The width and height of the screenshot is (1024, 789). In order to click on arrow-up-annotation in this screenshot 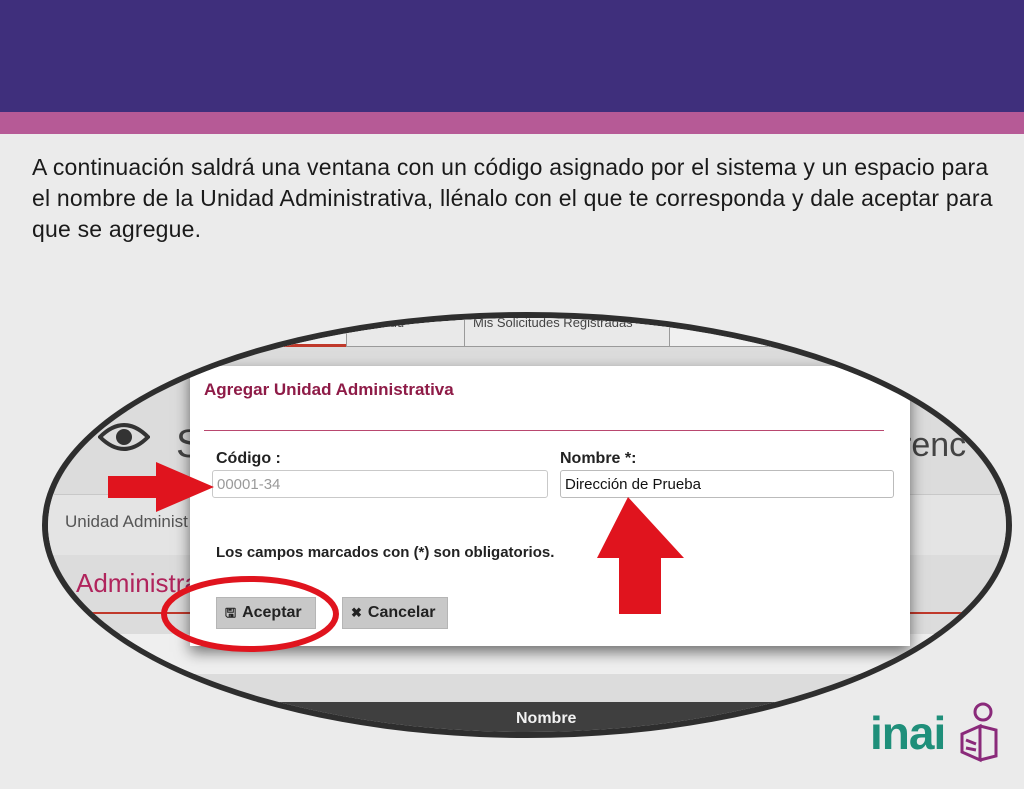, I will do `click(640, 555)`.